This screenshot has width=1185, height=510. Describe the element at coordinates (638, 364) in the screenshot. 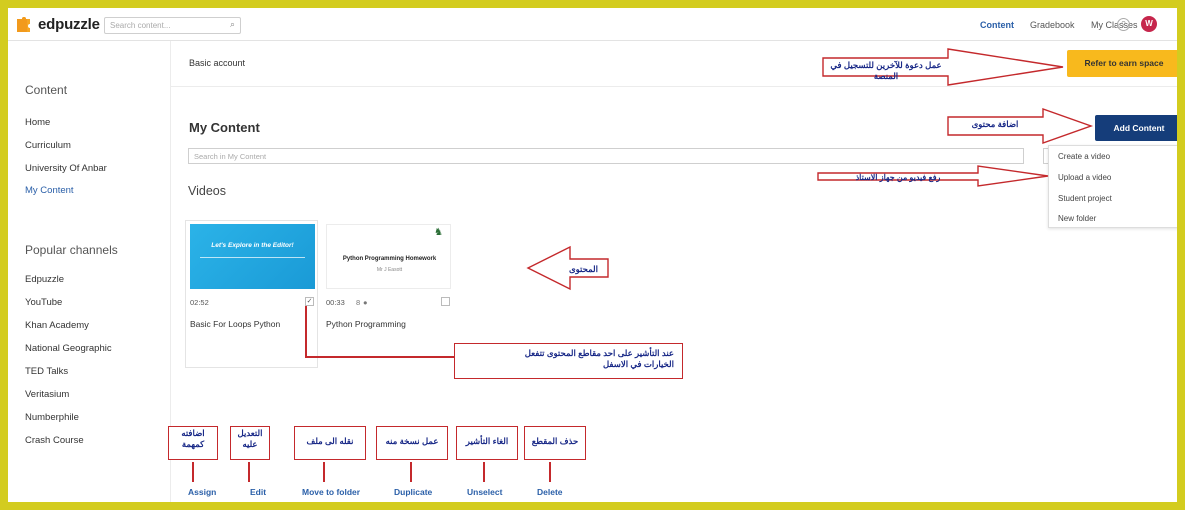

I see `annotation-select-line2: الخيارات في الاسفل` at that location.